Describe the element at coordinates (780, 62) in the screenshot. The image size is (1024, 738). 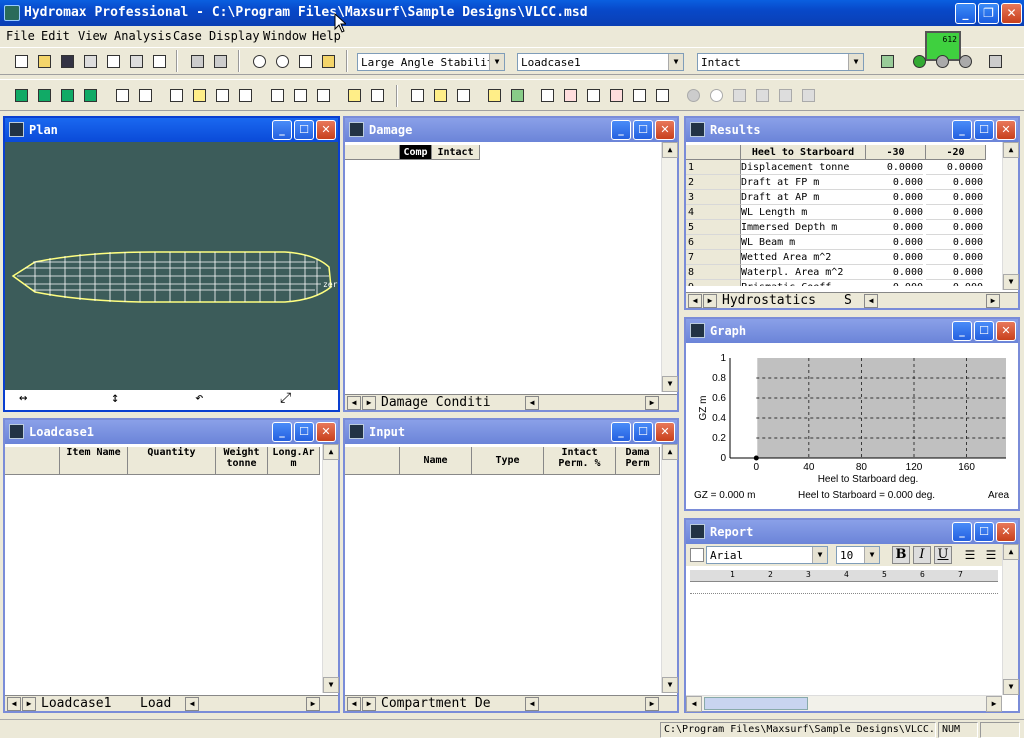
I see `damage-case-select: Intact ▼` at that location.